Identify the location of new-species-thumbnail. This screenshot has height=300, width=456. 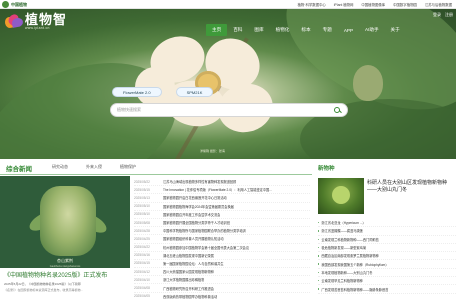
(341, 196).